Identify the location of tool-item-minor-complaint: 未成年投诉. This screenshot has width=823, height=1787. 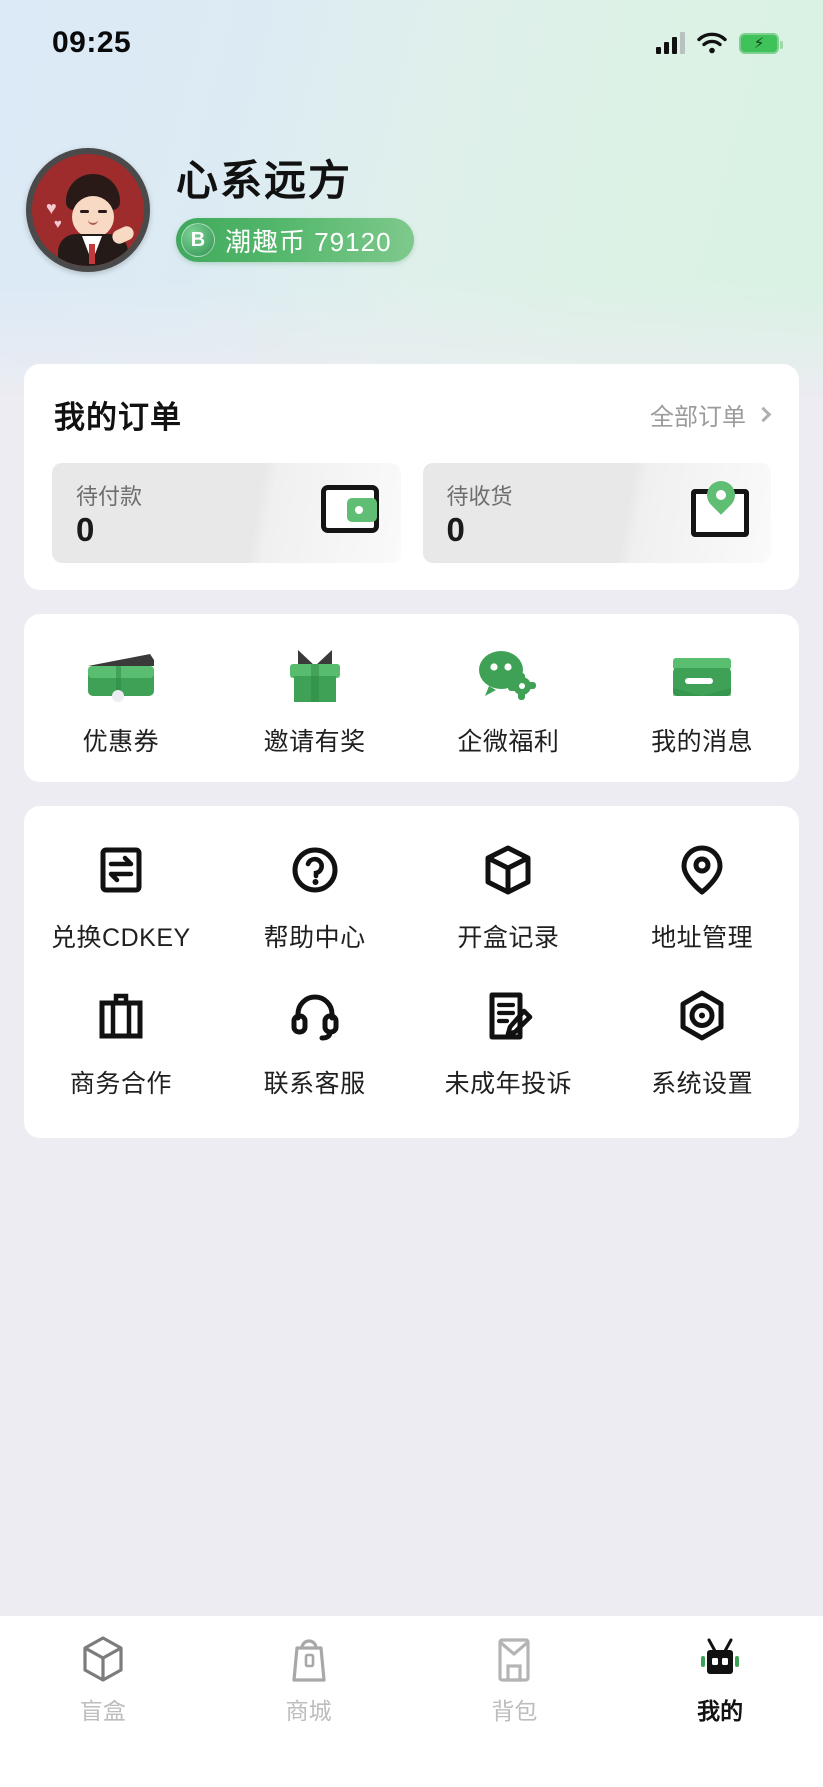
(509, 1043).